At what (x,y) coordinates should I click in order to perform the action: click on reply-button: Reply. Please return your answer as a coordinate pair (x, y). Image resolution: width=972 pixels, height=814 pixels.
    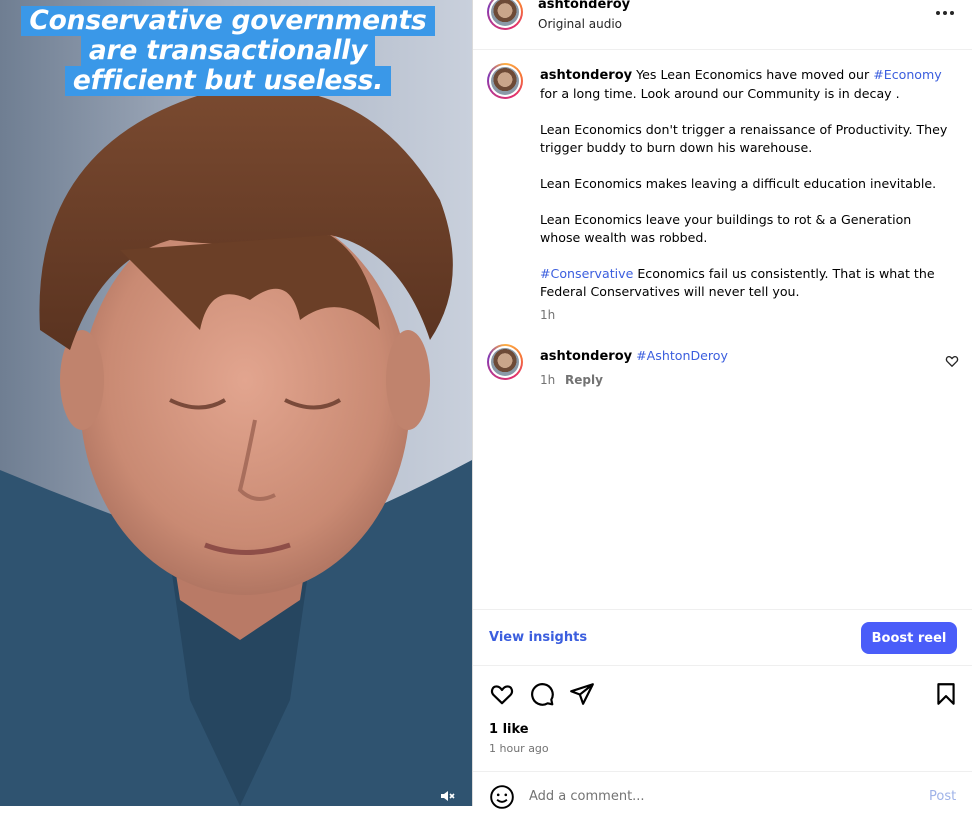
    Looking at the image, I should click on (584, 380).